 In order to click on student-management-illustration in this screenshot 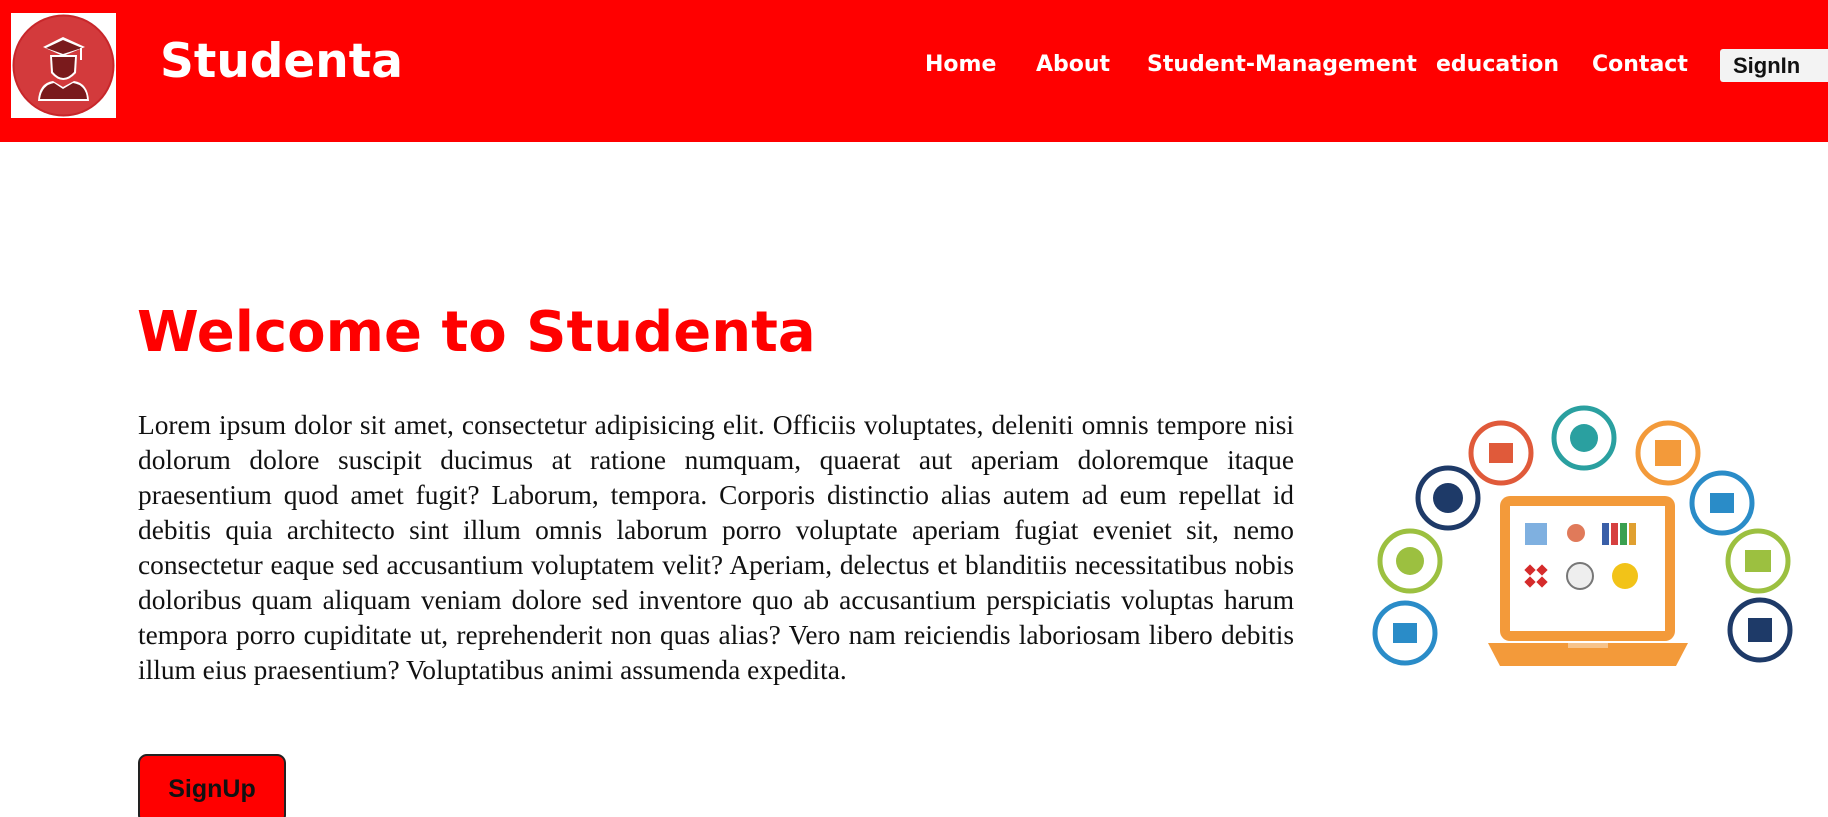, I will do `click(1589, 543)`.